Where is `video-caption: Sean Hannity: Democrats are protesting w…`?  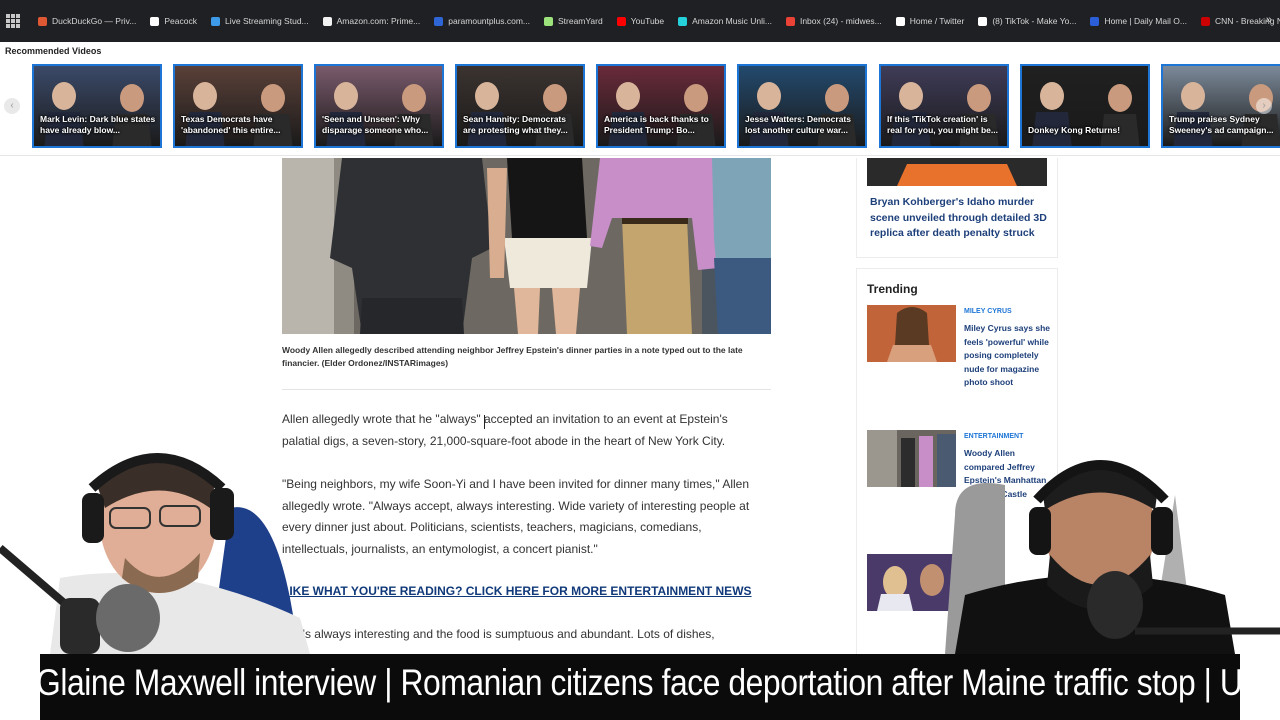 video-caption: Sean Hannity: Democrats are protesting w… is located at coordinates (515, 124).